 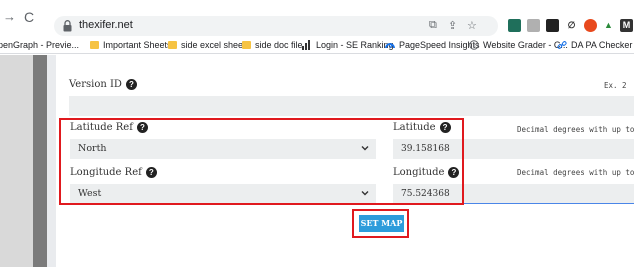 What do you see at coordinates (355, 45) in the screenshot?
I see `bookmark-label: Login - SE Ranking` at bounding box center [355, 45].